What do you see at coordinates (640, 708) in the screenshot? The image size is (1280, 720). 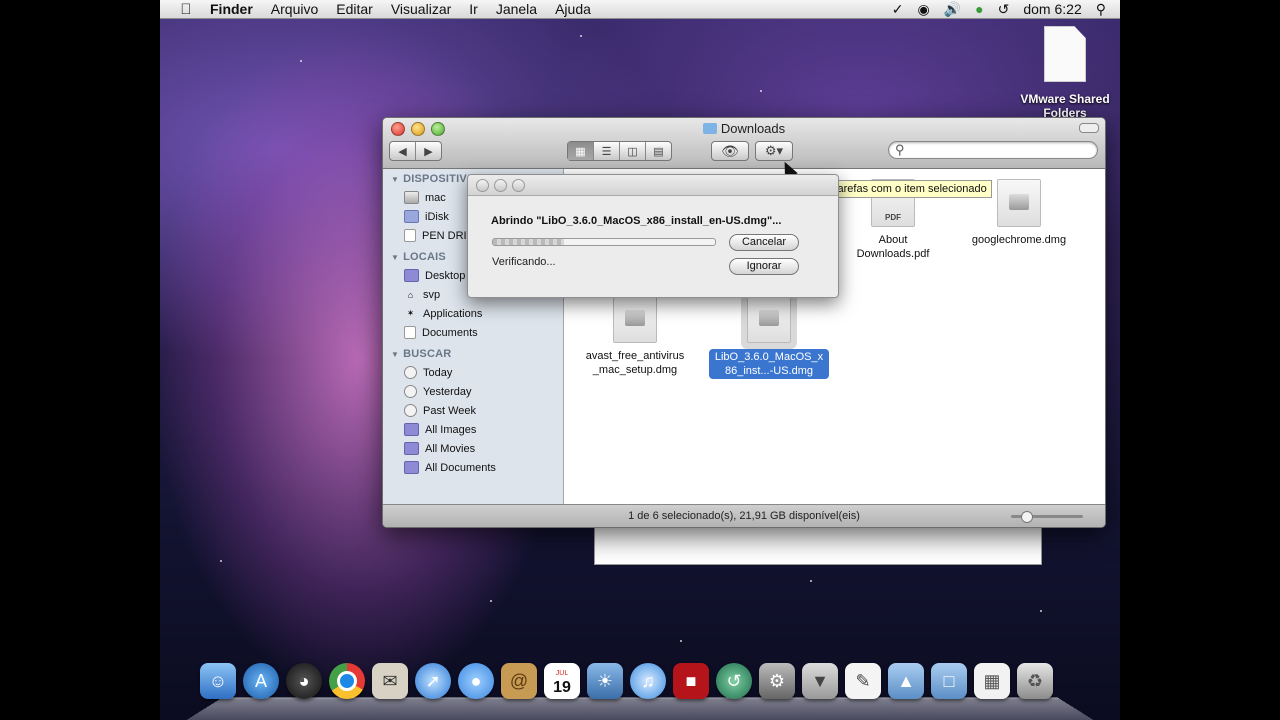 I see `dock-shelf` at bounding box center [640, 708].